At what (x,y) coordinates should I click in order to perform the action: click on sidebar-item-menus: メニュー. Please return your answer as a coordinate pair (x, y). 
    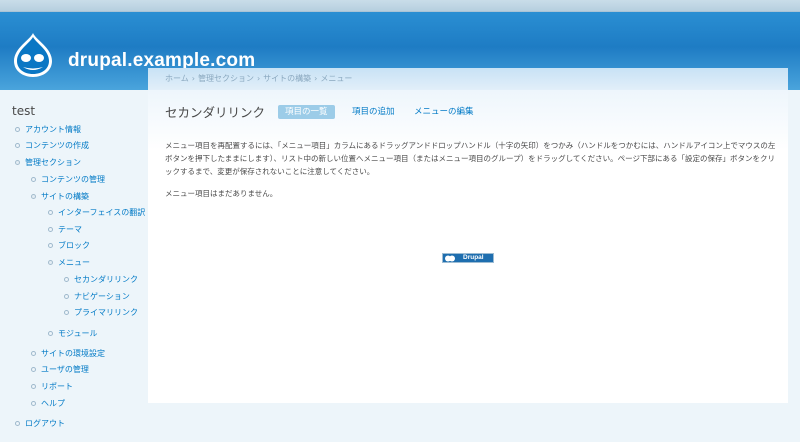
    Looking at the image, I should click on (69, 263).